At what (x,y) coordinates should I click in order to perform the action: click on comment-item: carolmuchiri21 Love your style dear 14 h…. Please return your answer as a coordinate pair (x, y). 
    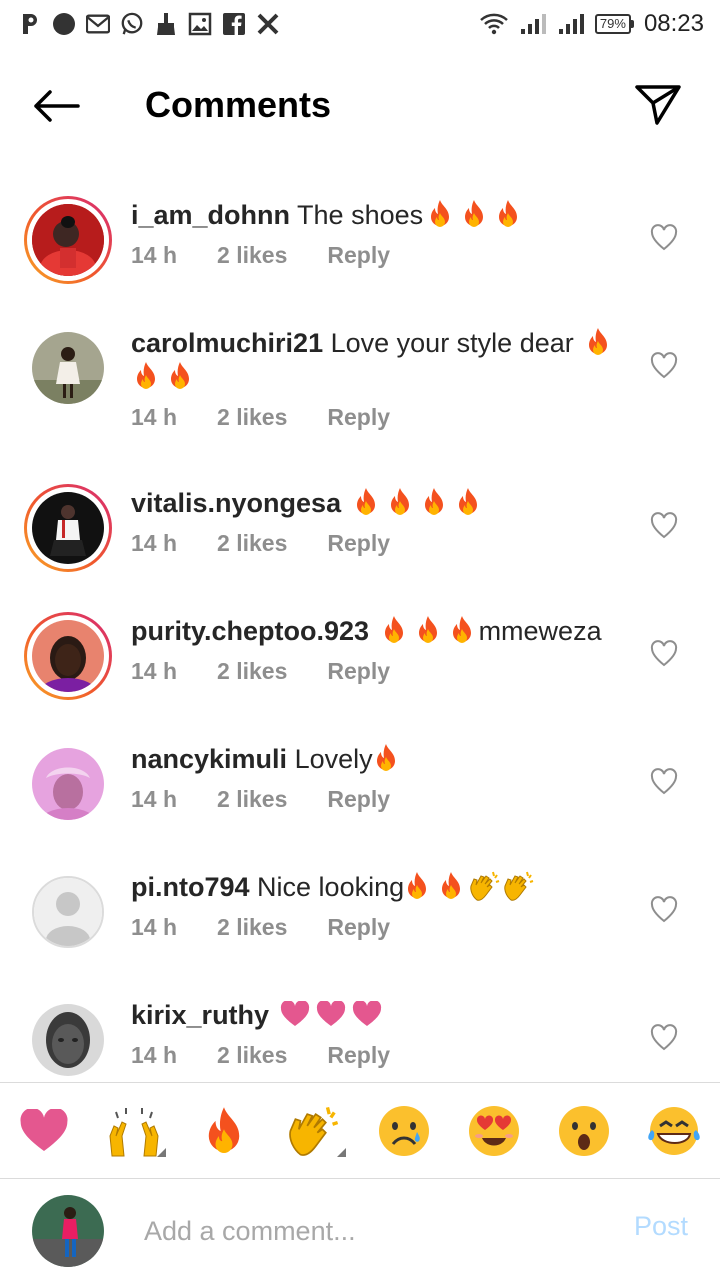
    Looking at the image, I should click on (360, 396).